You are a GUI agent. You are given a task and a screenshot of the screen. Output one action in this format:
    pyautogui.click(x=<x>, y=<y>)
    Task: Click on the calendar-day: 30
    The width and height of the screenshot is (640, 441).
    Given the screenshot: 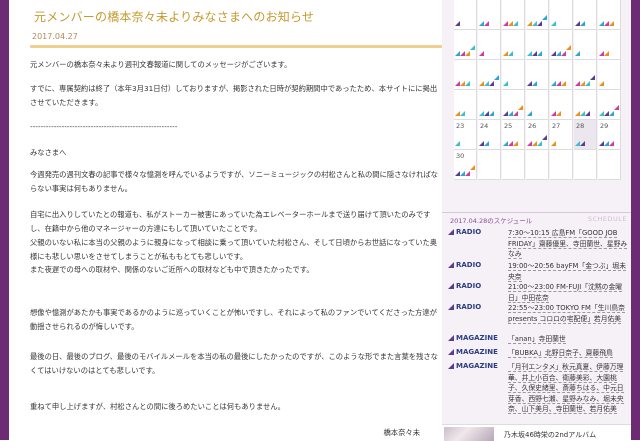 What is the action you would take?
    pyautogui.click(x=465, y=165)
    